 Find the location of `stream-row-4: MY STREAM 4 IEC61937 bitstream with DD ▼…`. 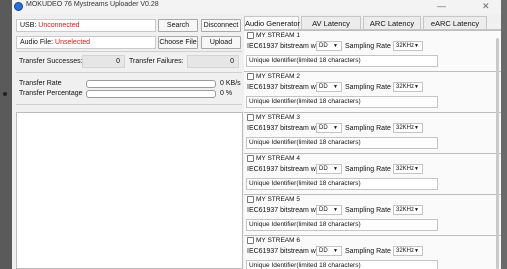

stream-row-4: MY STREAM 4 IEC61937 bitstream with DD ▼… is located at coordinates (372, 173).